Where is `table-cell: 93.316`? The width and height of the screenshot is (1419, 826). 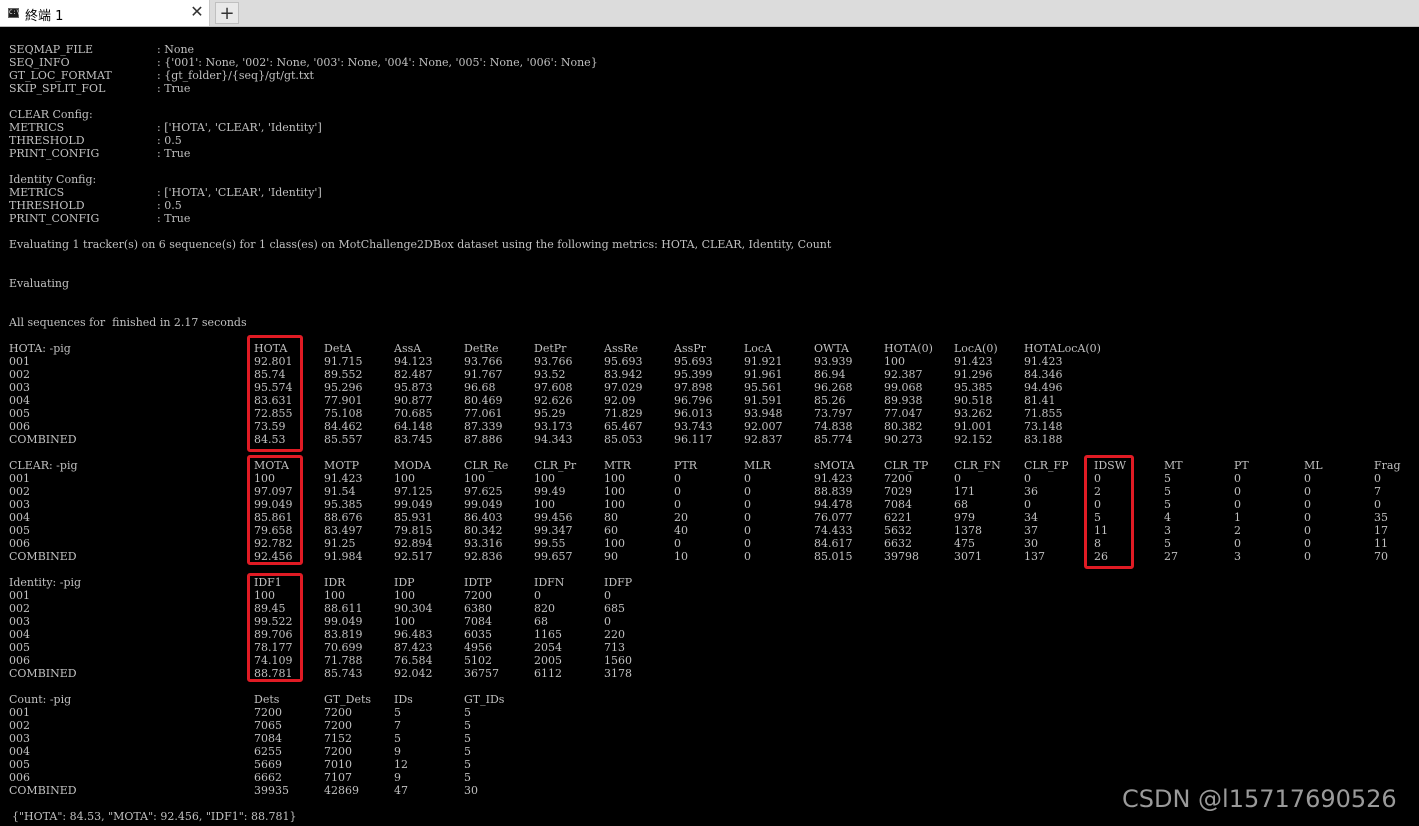
table-cell: 93.316 is located at coordinates (483, 543).